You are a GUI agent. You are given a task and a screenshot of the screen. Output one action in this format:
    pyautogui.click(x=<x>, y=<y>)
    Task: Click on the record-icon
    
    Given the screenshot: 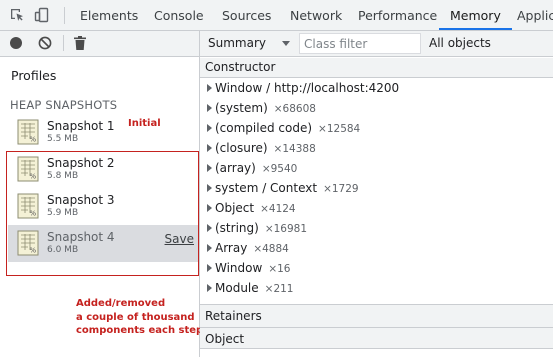 What is the action you would take?
    pyautogui.click(x=16, y=43)
    